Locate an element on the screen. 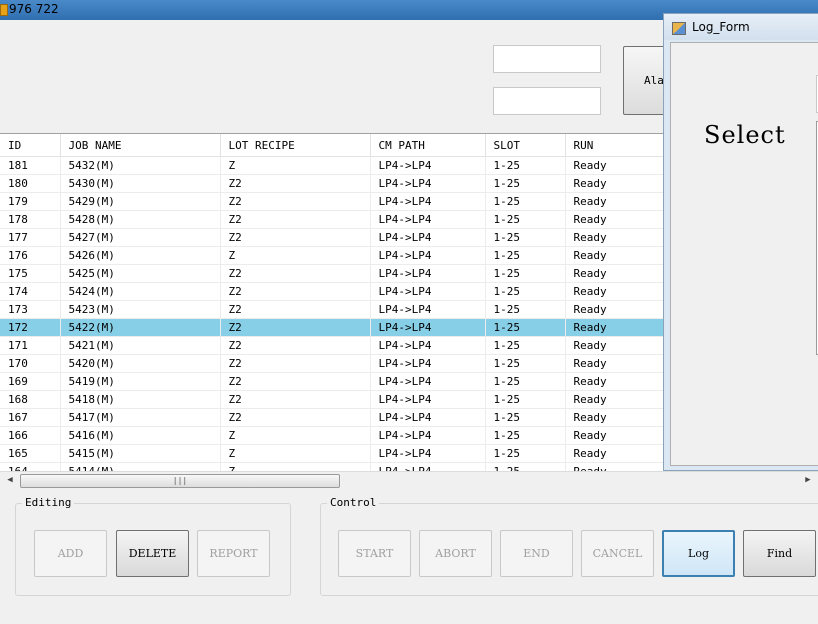  cell-job-name: 5429(M) is located at coordinates (140, 201).